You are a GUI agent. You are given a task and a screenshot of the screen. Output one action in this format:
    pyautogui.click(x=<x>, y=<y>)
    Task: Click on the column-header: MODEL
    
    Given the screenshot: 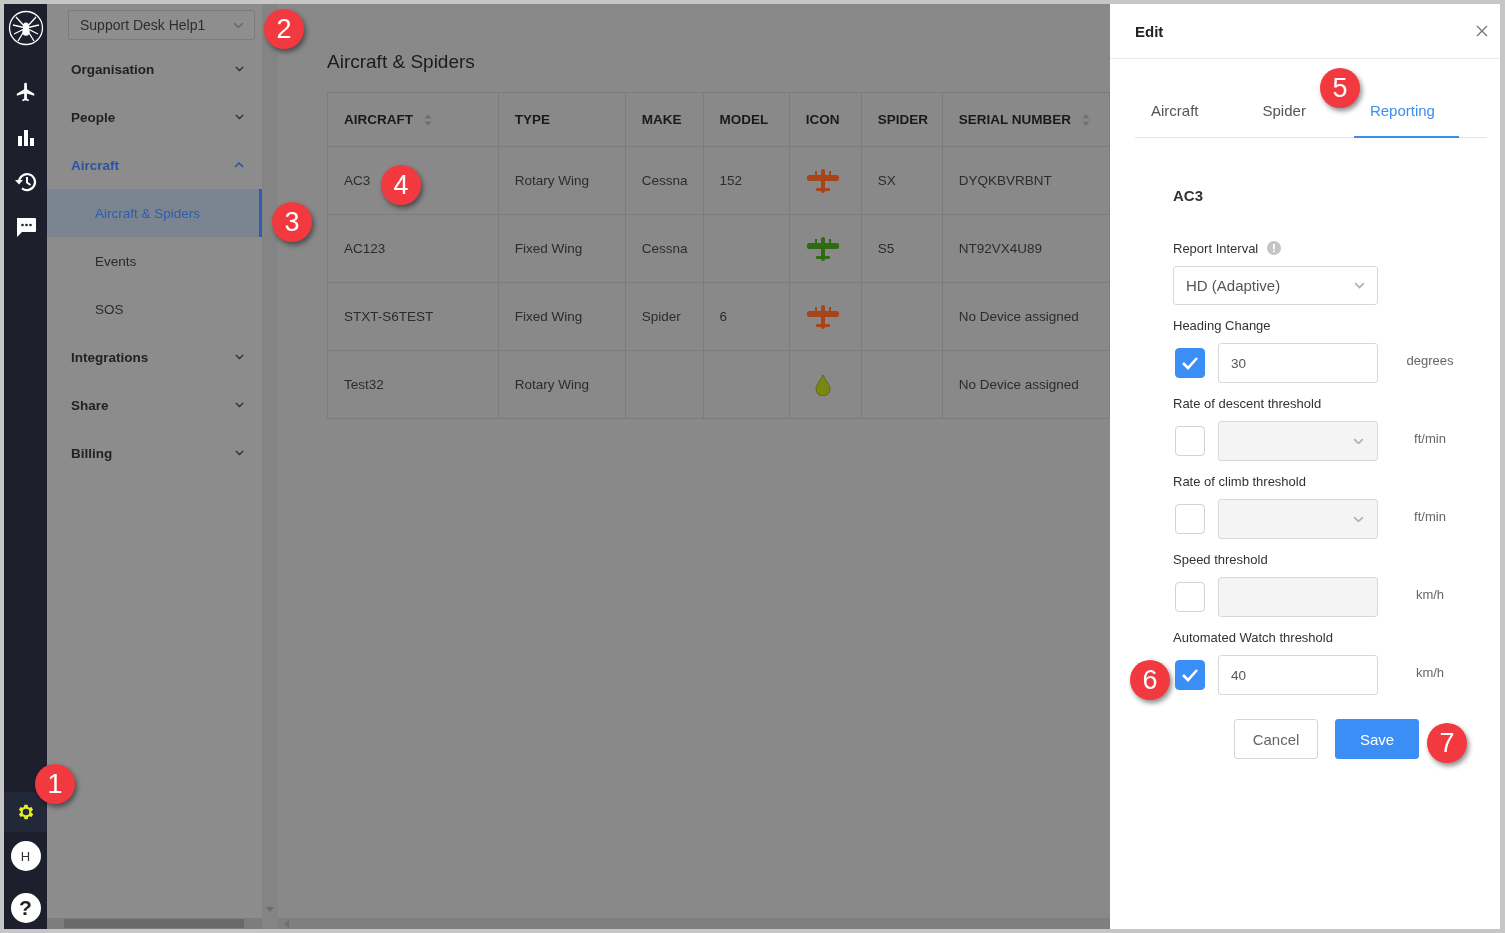 What is the action you would take?
    pyautogui.click(x=746, y=119)
    